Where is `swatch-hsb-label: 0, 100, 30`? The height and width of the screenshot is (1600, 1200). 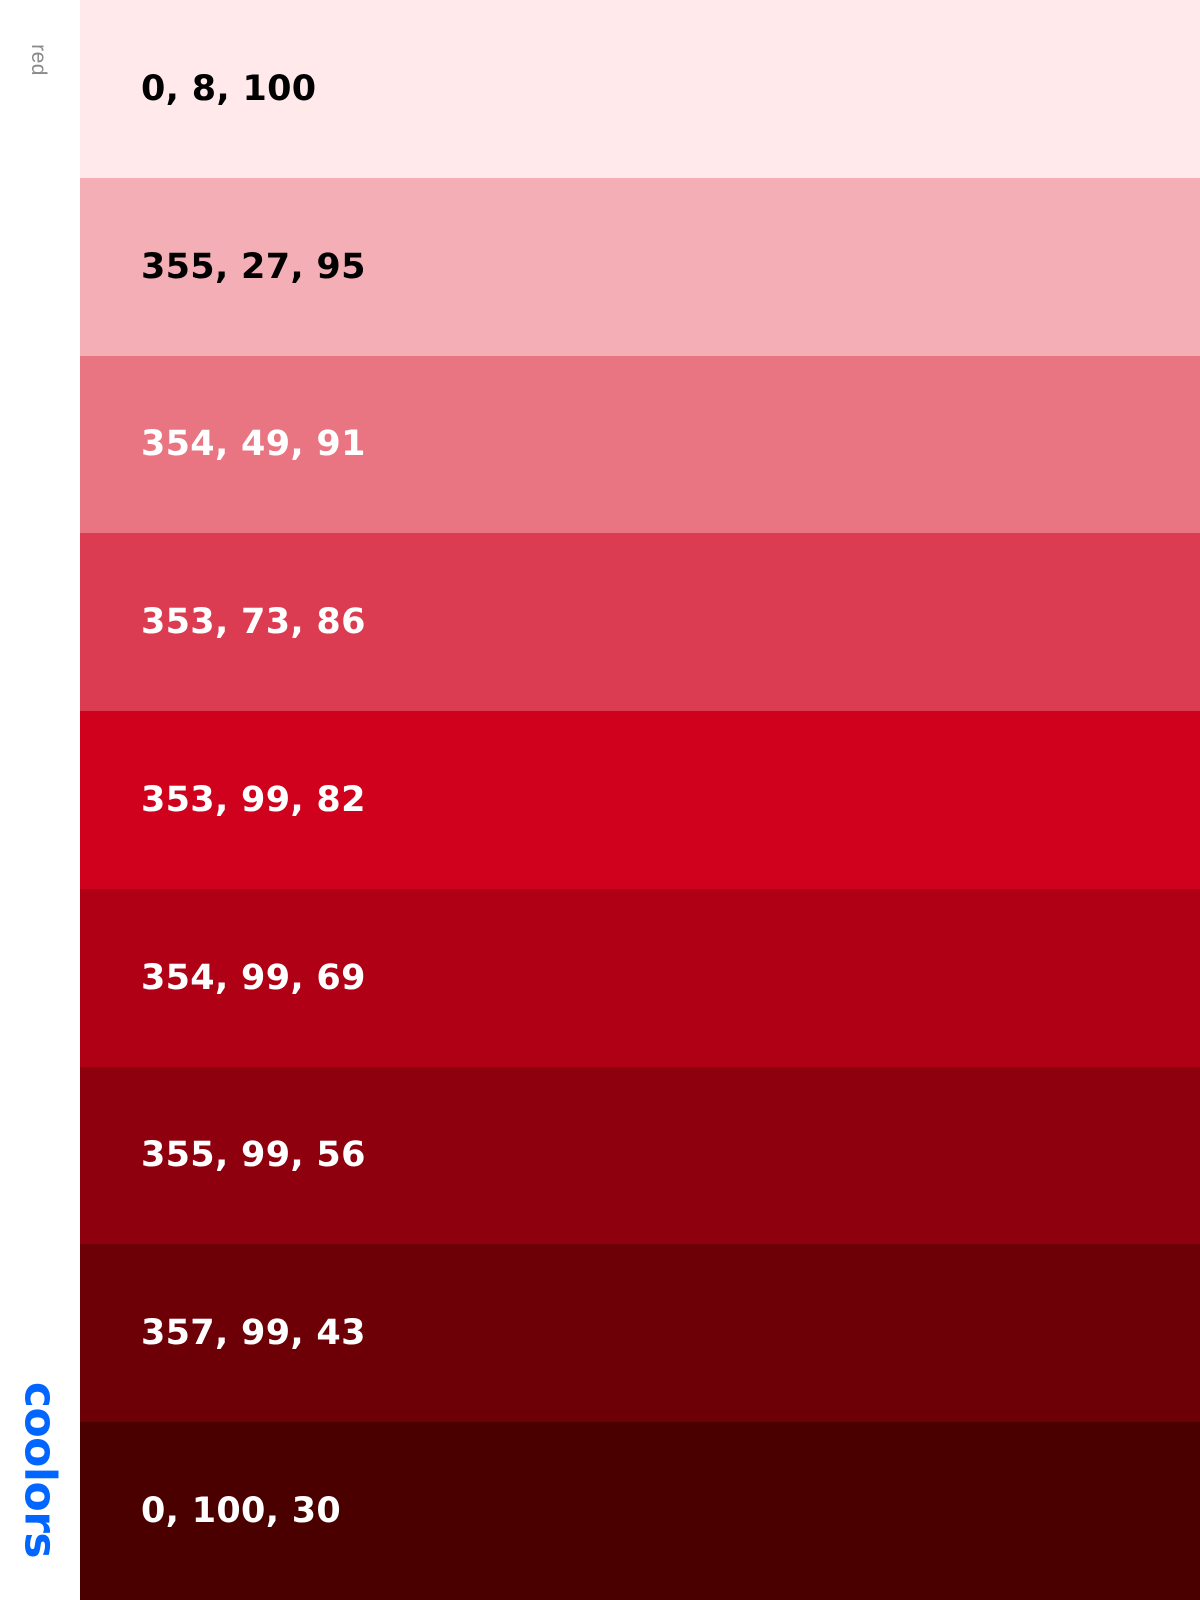
swatch-hsb-label: 0, 100, 30 is located at coordinates (241, 1511).